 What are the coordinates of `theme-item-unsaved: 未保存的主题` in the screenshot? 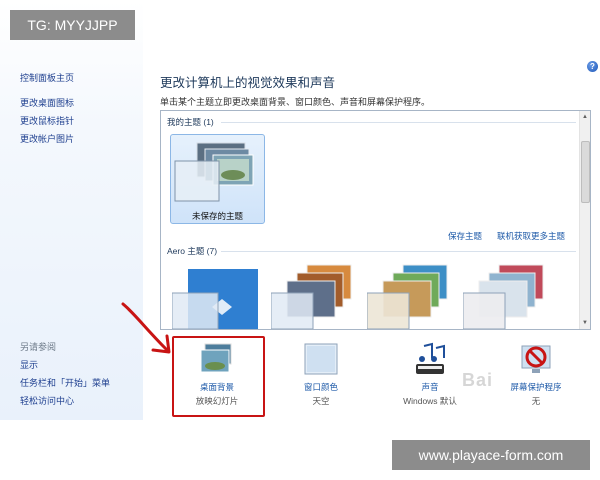 It's located at (217, 179).